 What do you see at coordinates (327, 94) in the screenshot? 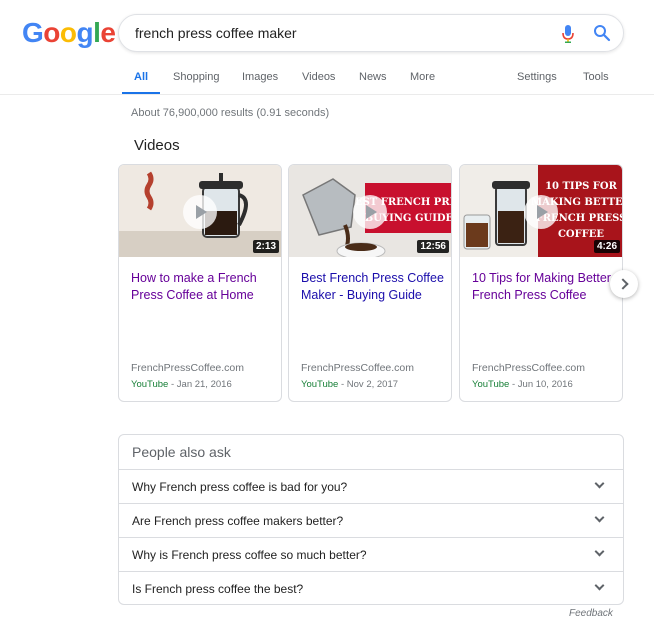
I see `tabs-divider` at bounding box center [327, 94].